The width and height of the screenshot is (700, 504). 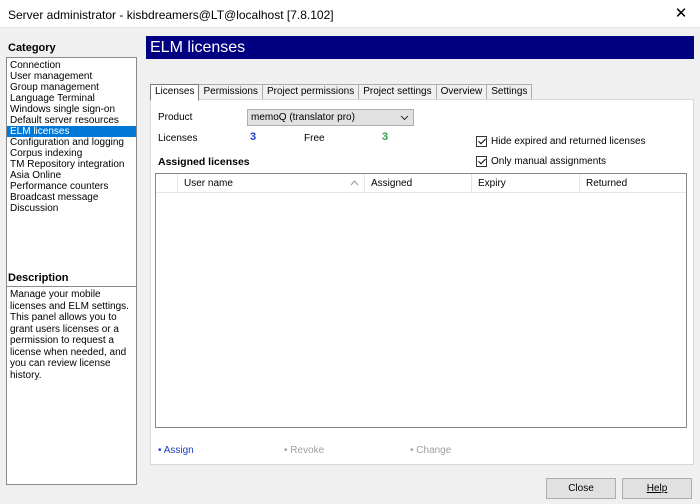 I want to click on free-label: Free, so click(x=314, y=138).